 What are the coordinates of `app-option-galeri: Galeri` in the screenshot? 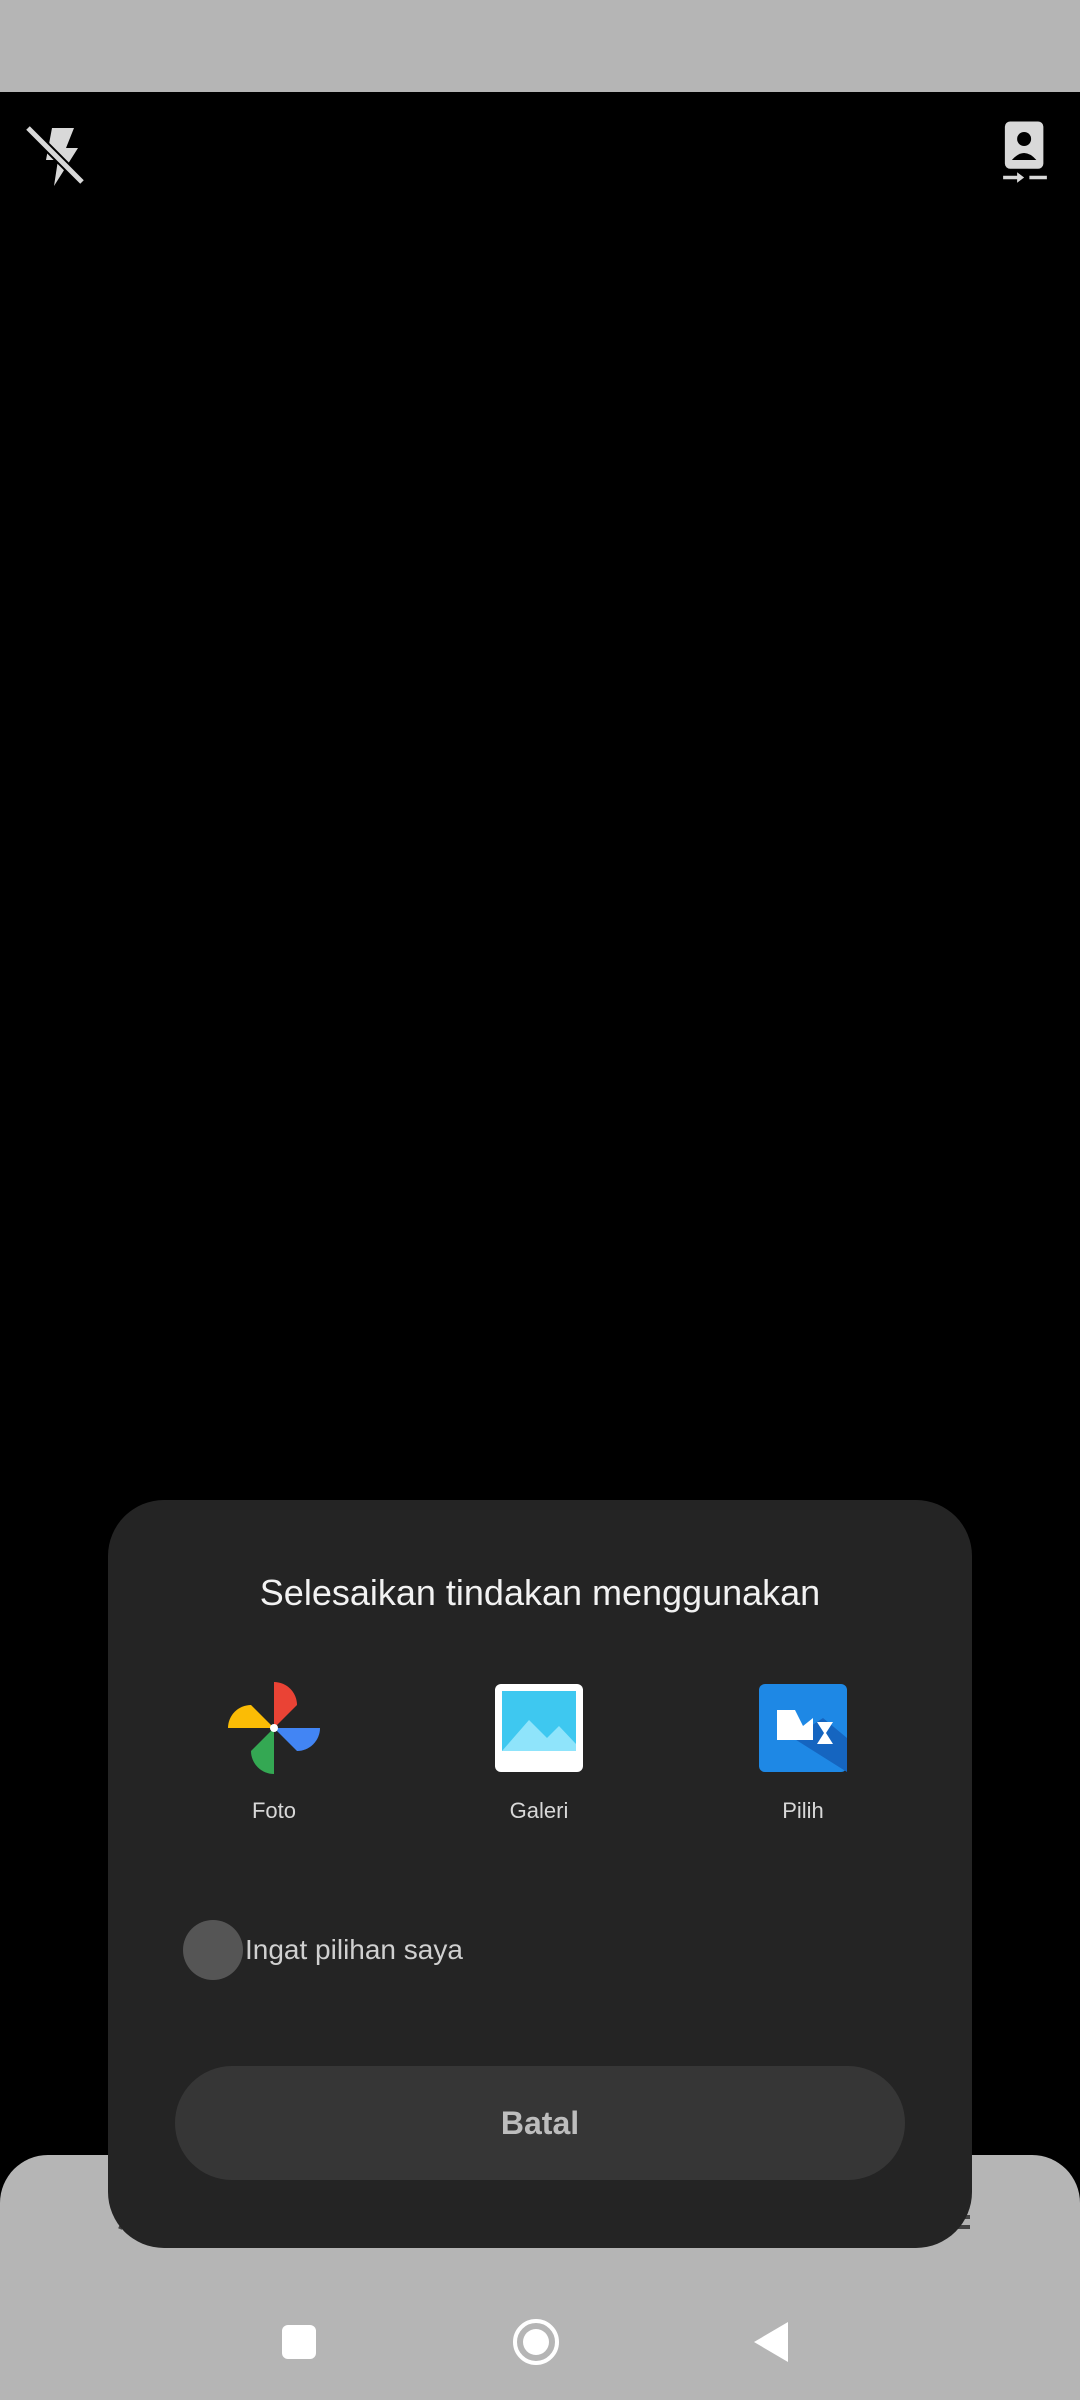 It's located at (539, 1758).